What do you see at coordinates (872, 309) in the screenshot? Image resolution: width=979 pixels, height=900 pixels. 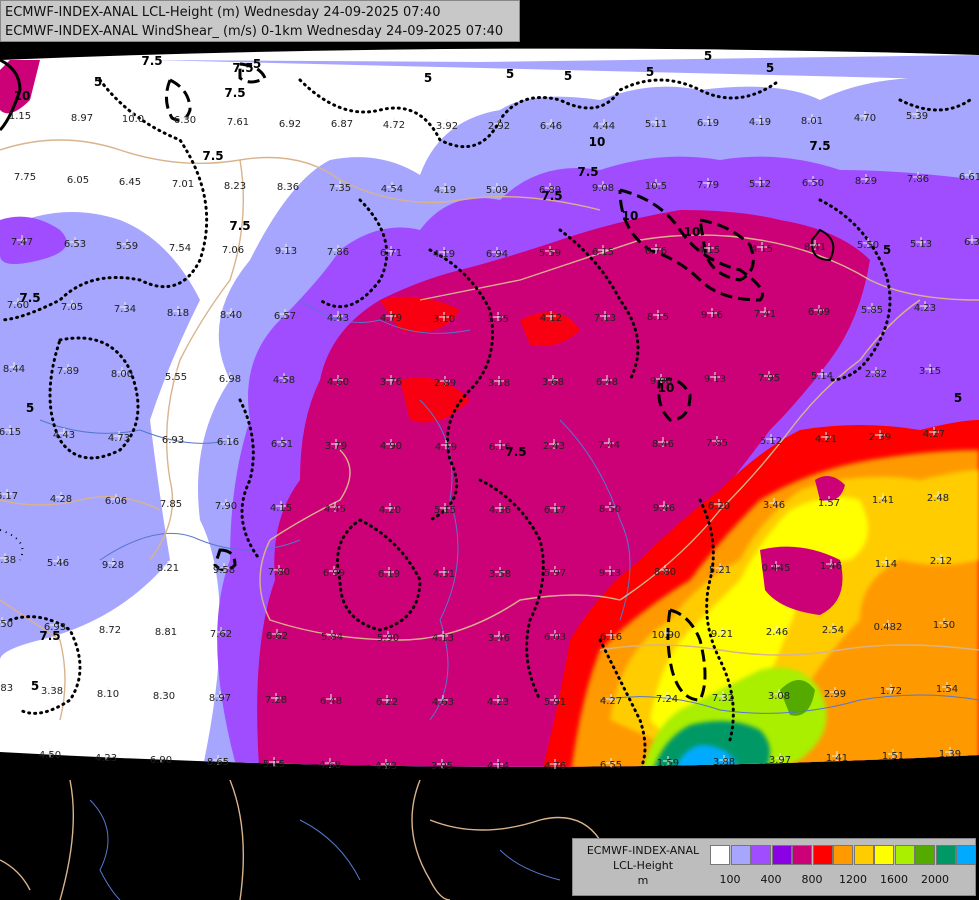 I see `grid-point: 5.85` at bounding box center [872, 309].